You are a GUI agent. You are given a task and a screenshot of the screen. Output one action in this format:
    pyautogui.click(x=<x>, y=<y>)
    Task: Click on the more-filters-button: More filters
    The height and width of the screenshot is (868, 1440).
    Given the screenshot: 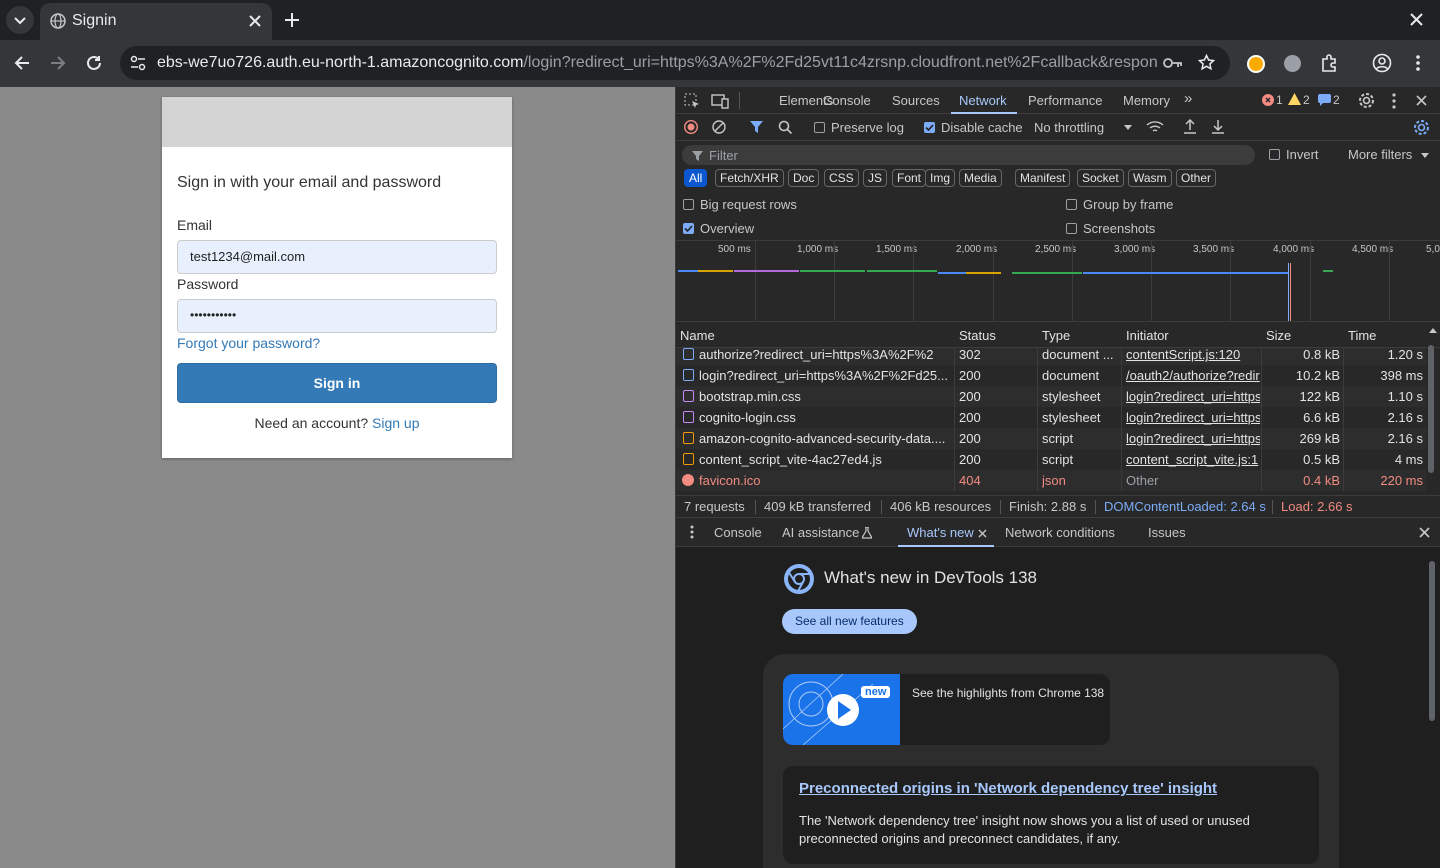 What is the action you would take?
    pyautogui.click(x=1380, y=154)
    